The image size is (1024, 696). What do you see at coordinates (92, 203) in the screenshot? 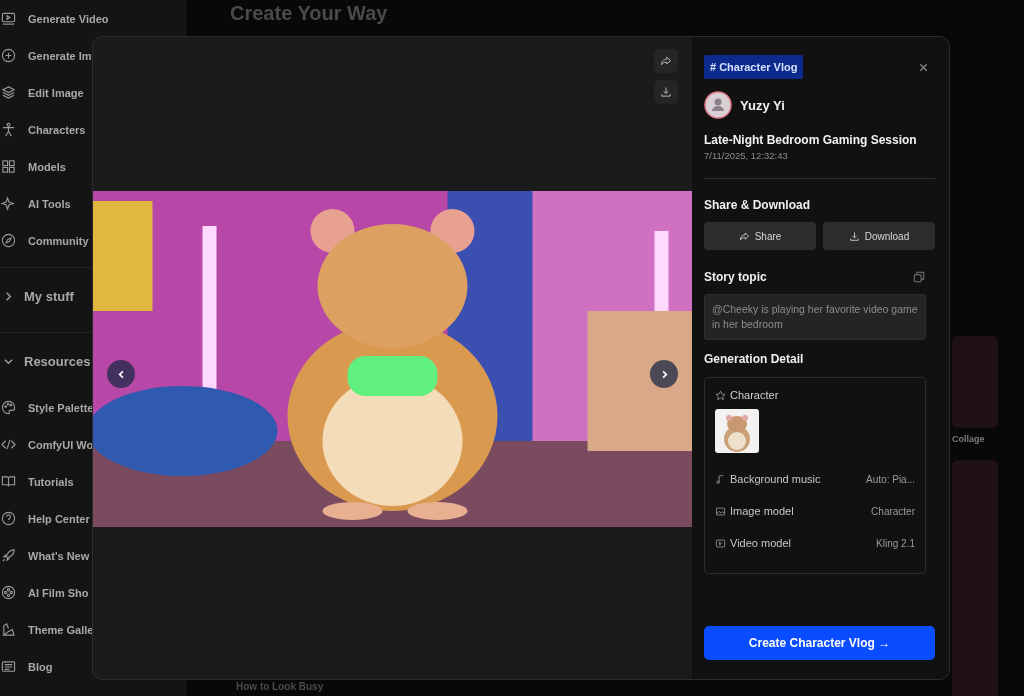
I see `sidebar-item: AI Tools` at bounding box center [92, 203].